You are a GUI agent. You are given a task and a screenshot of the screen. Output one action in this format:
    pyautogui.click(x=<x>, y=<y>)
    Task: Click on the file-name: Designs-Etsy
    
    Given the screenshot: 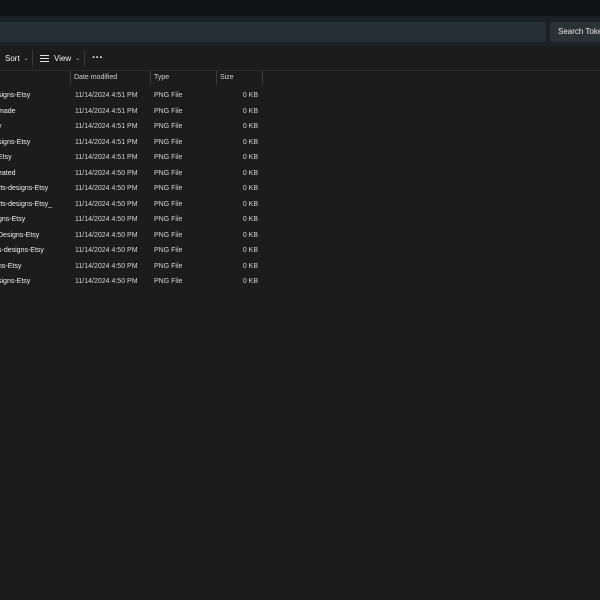 What is the action you would take?
    pyautogui.click(x=20, y=235)
    